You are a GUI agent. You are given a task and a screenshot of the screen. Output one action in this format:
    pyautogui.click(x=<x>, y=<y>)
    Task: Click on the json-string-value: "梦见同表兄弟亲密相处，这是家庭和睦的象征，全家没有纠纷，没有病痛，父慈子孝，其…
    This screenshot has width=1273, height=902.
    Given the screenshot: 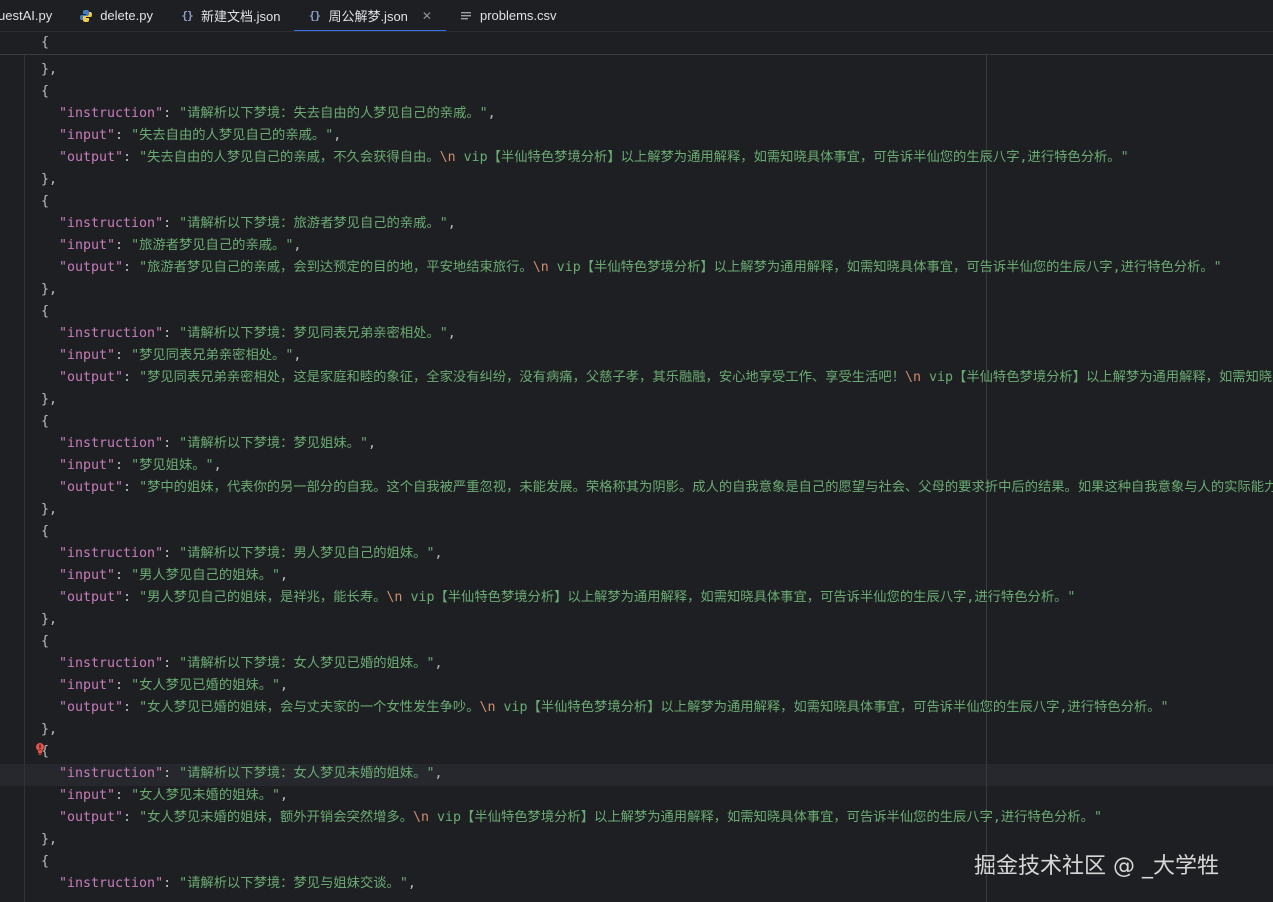 What is the action you would take?
    pyautogui.click(x=522, y=377)
    